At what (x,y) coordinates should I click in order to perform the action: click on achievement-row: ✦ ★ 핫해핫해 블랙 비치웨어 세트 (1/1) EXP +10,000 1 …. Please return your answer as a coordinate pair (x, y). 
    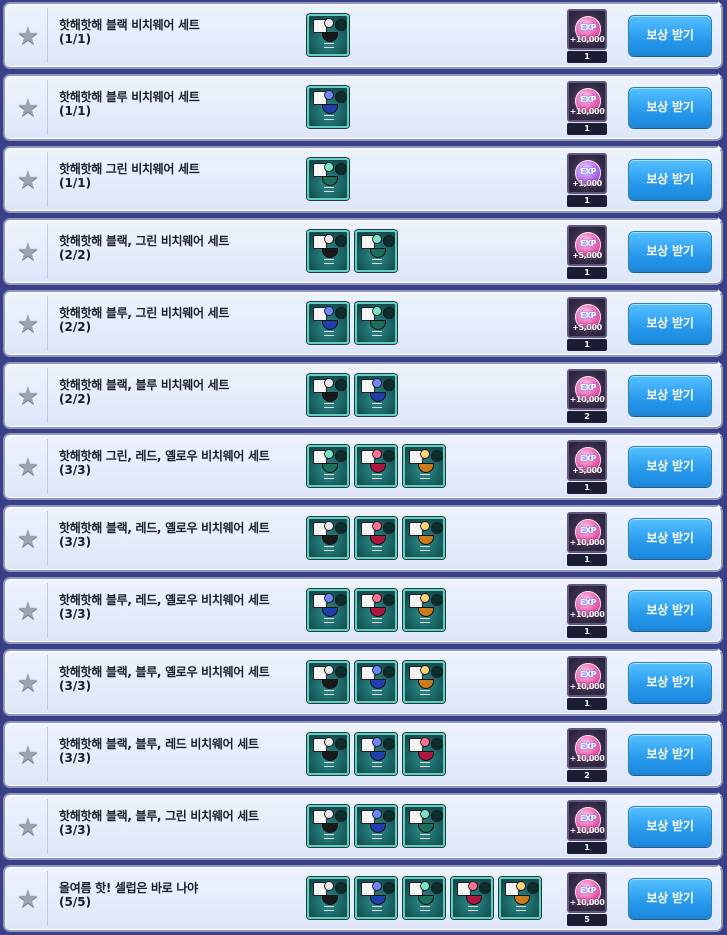
    Looking at the image, I should click on (363, 35).